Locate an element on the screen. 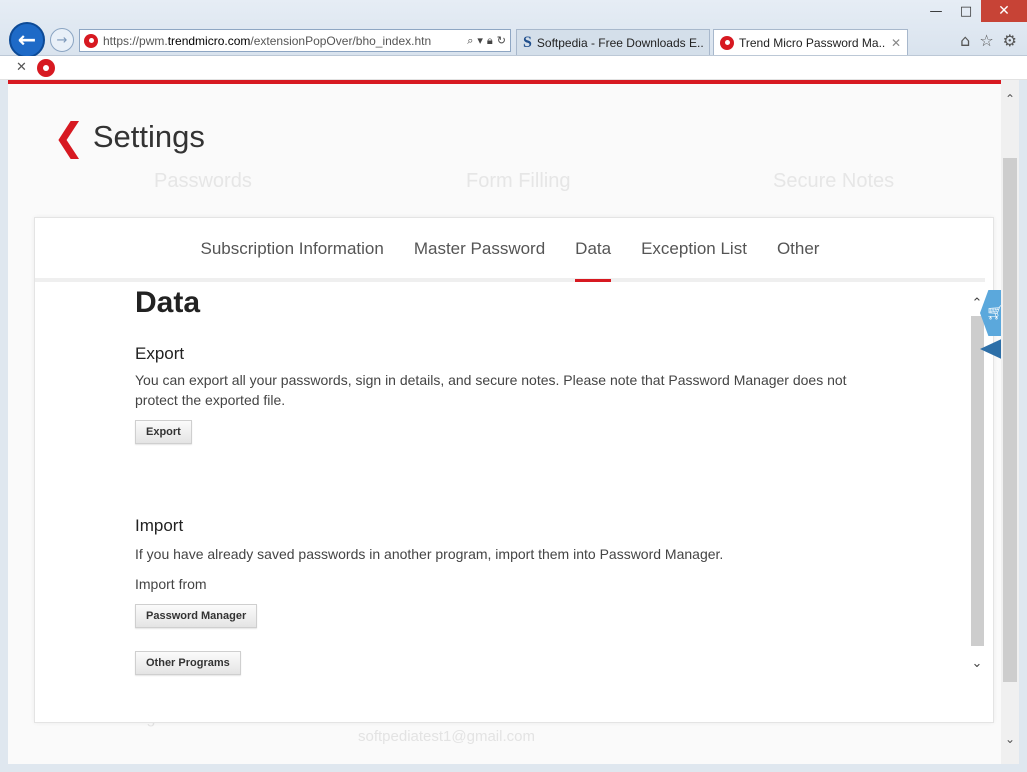 The height and width of the screenshot is (772, 1027). back-chevron-icon: ❮ is located at coordinates (69, 137).